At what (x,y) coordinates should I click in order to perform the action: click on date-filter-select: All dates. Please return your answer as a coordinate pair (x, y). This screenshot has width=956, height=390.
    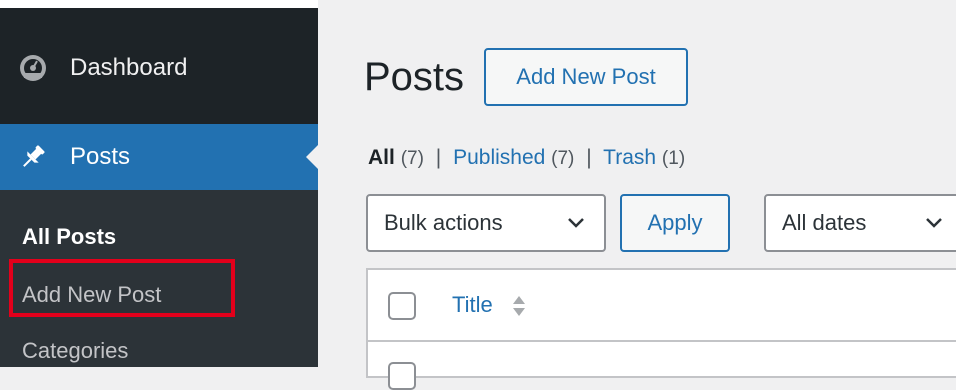
    Looking at the image, I should click on (860, 223).